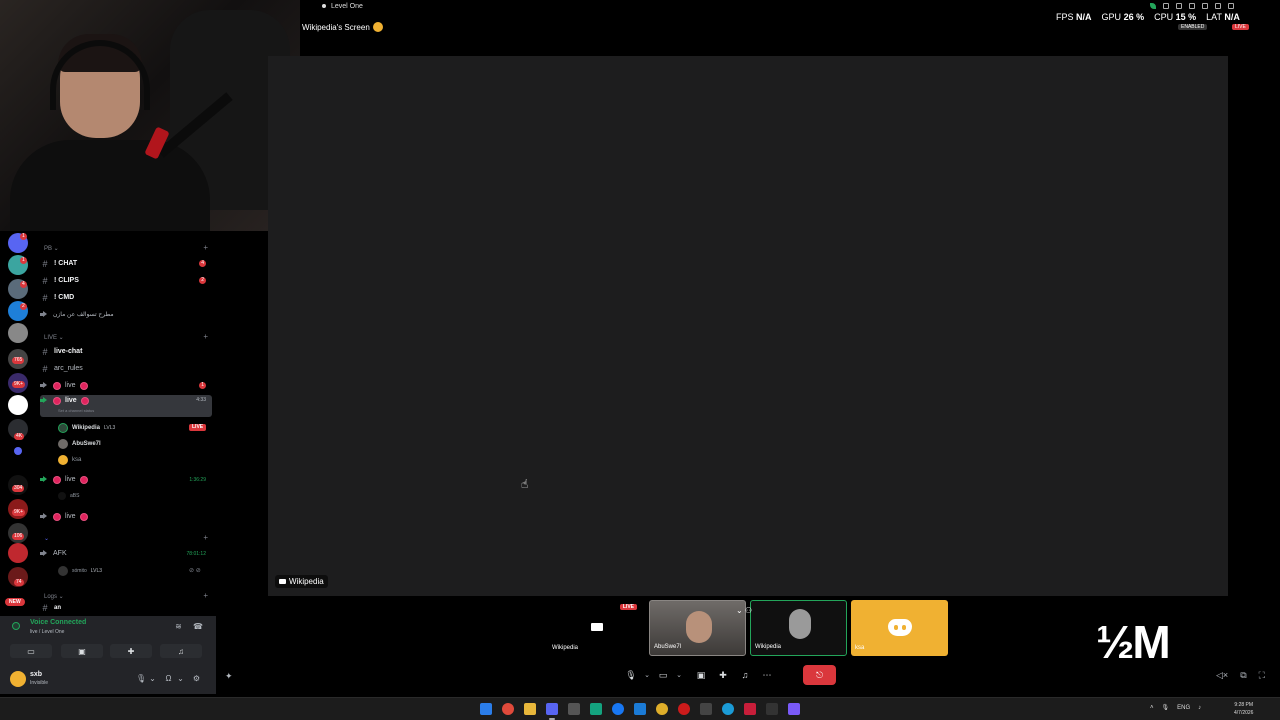 The image size is (1280, 720). I want to click on start-icon, so click(486, 709).